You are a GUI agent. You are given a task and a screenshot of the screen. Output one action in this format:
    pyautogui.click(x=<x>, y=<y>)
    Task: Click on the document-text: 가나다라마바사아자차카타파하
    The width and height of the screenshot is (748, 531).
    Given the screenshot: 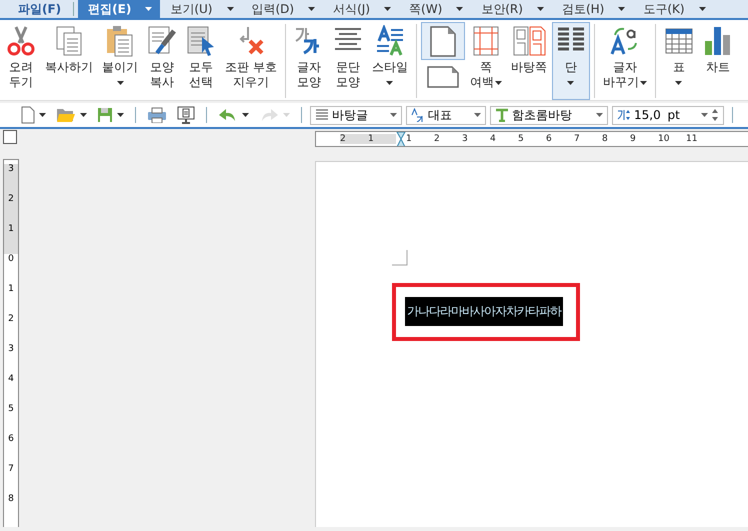 What is the action you would take?
    pyautogui.click(x=484, y=311)
    